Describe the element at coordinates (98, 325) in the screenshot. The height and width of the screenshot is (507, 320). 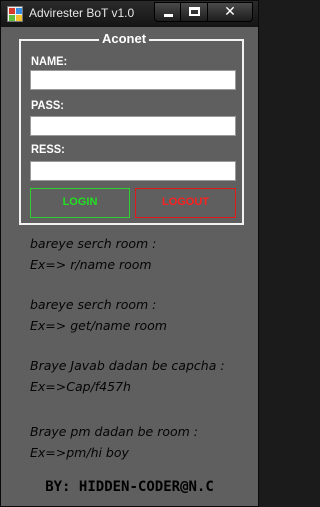
I see `help-line: Ex=> get/name room` at that location.